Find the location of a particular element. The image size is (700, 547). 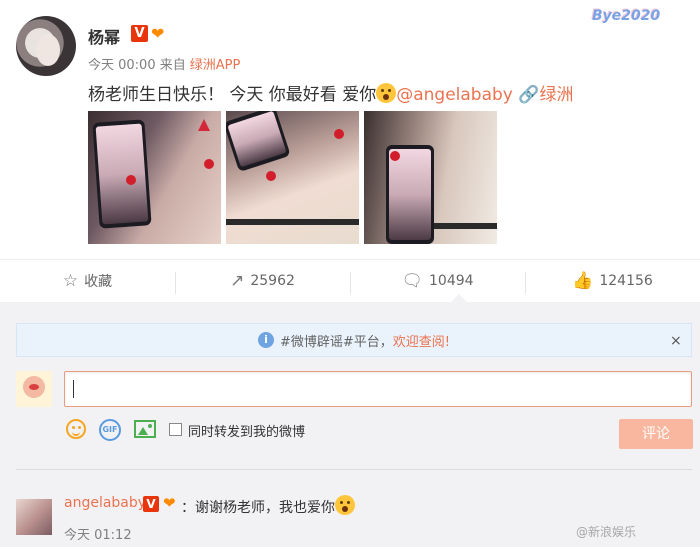

sina-watermark: @新浪娱乐 is located at coordinates (606, 532).